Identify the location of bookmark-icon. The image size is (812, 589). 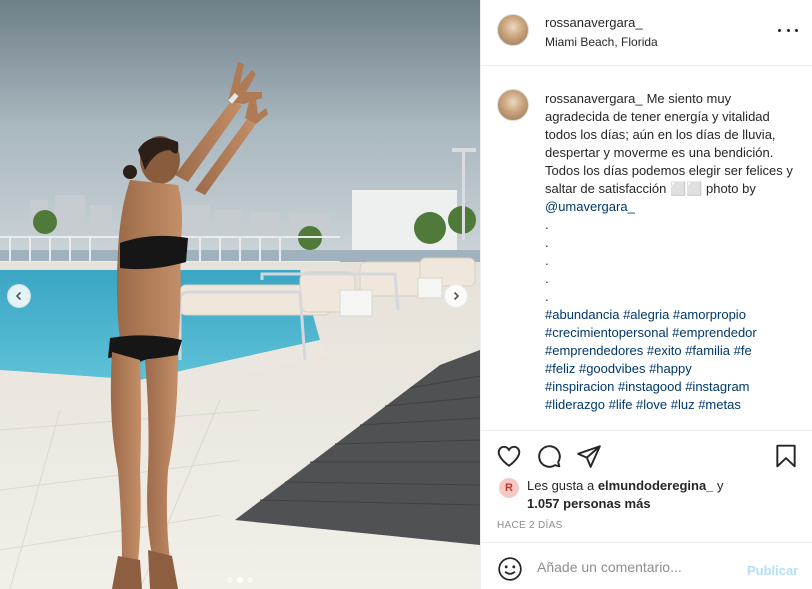
(786, 456).